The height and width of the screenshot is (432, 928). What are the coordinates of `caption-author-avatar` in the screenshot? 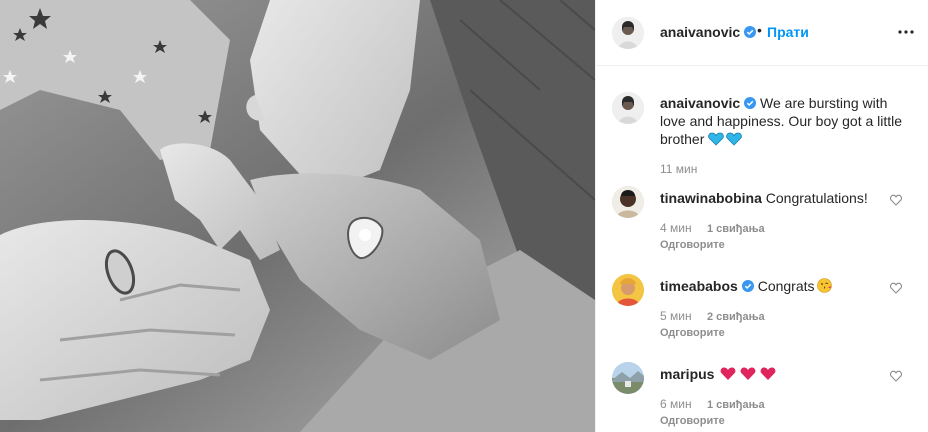 It's located at (628, 108).